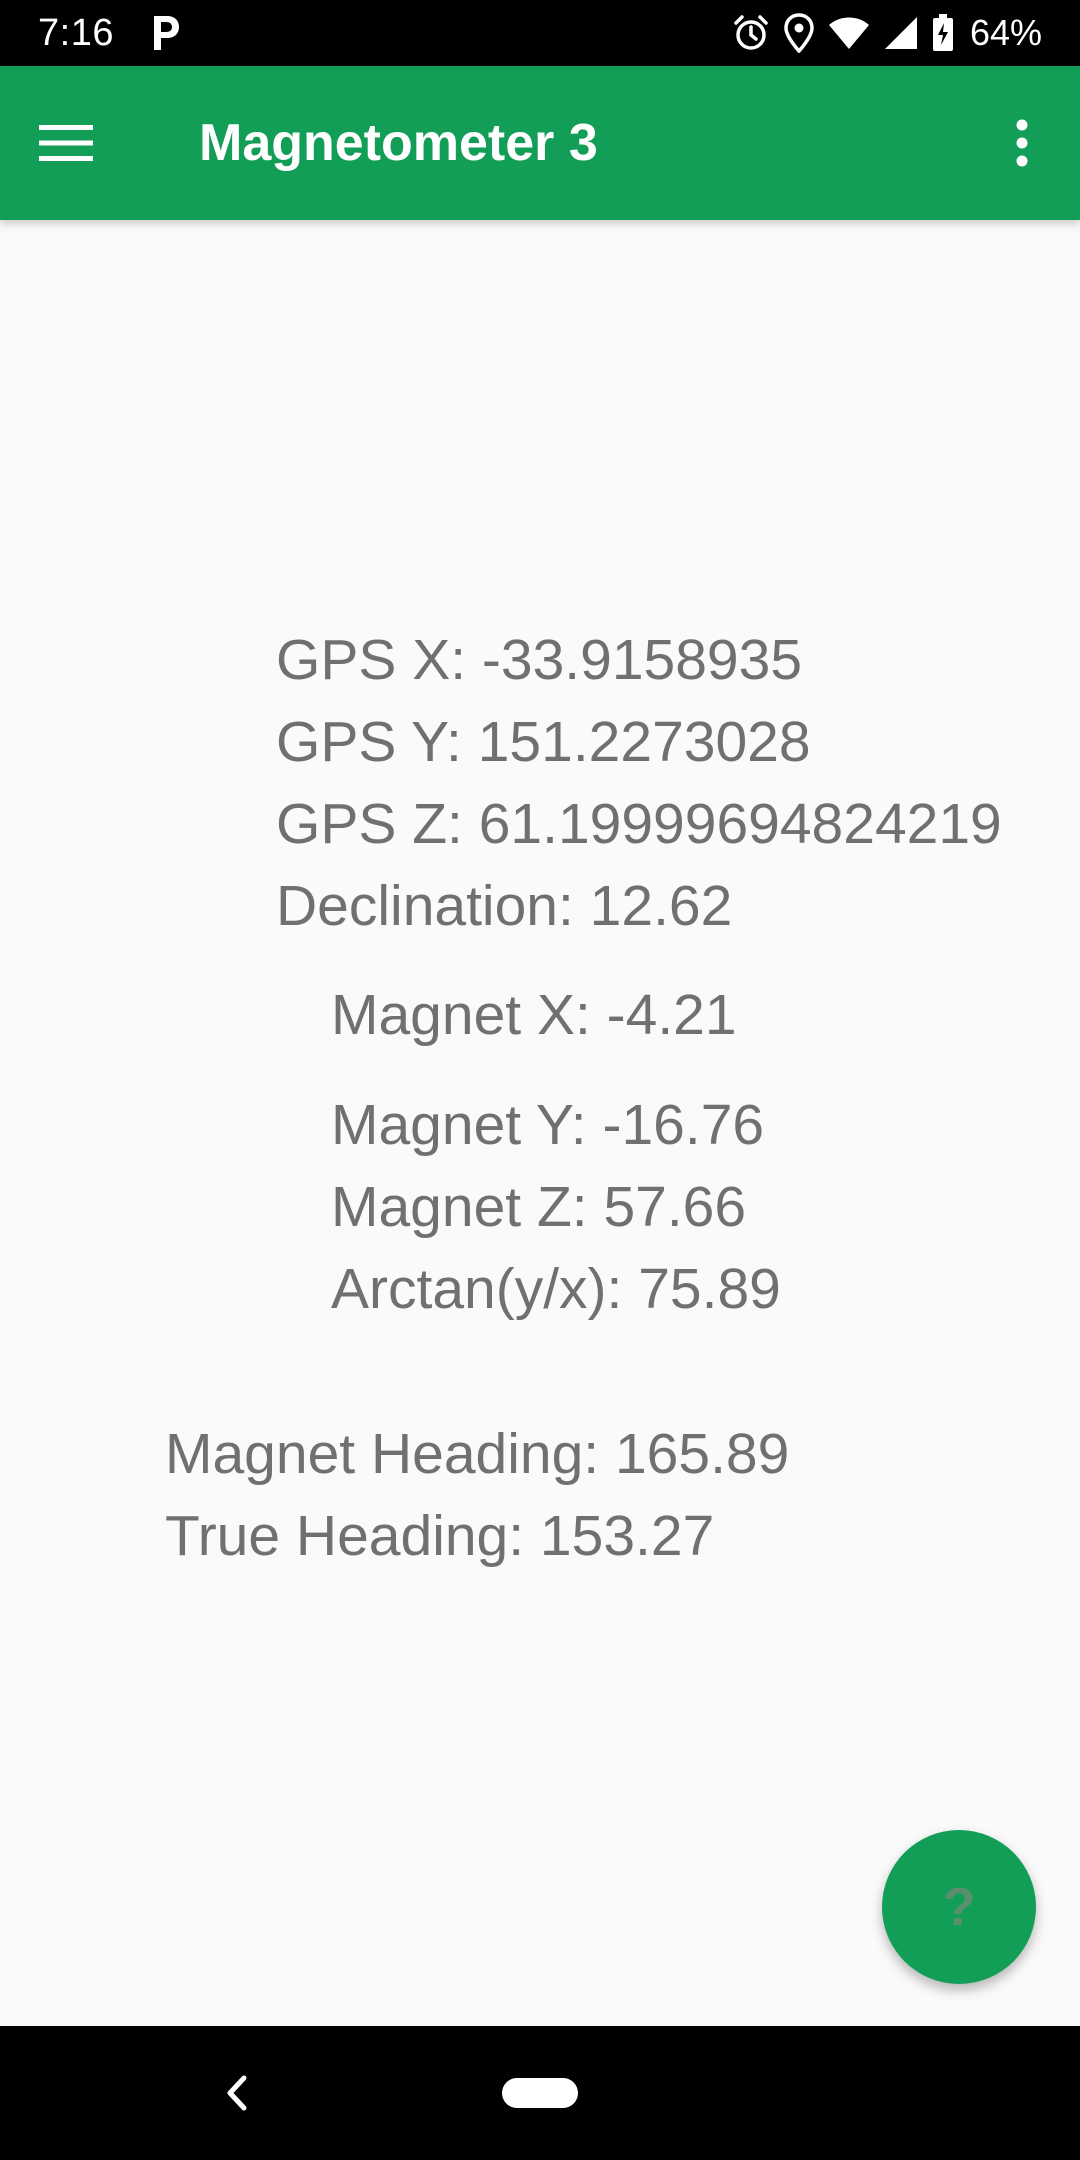  I want to click on app-title: Magnetometer 3, so click(398, 143).